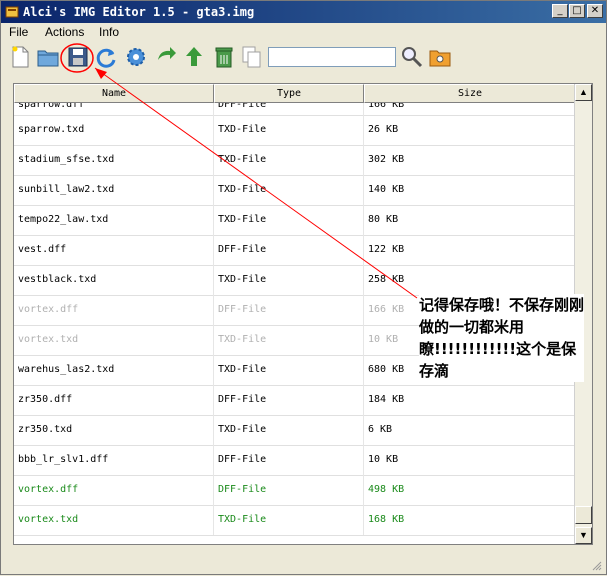 The width and height of the screenshot is (607, 576). I want to click on app-icon, so click(12, 12).